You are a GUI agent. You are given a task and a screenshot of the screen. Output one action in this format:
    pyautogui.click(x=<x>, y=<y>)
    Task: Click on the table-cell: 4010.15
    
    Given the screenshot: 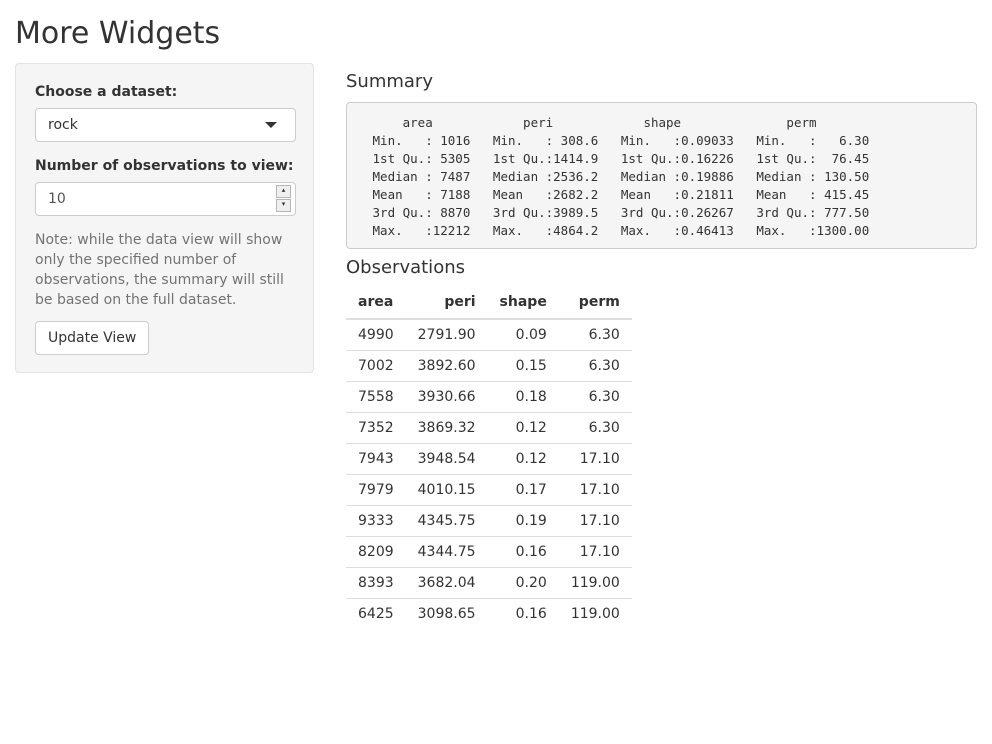 What is the action you would take?
    pyautogui.click(x=446, y=490)
    